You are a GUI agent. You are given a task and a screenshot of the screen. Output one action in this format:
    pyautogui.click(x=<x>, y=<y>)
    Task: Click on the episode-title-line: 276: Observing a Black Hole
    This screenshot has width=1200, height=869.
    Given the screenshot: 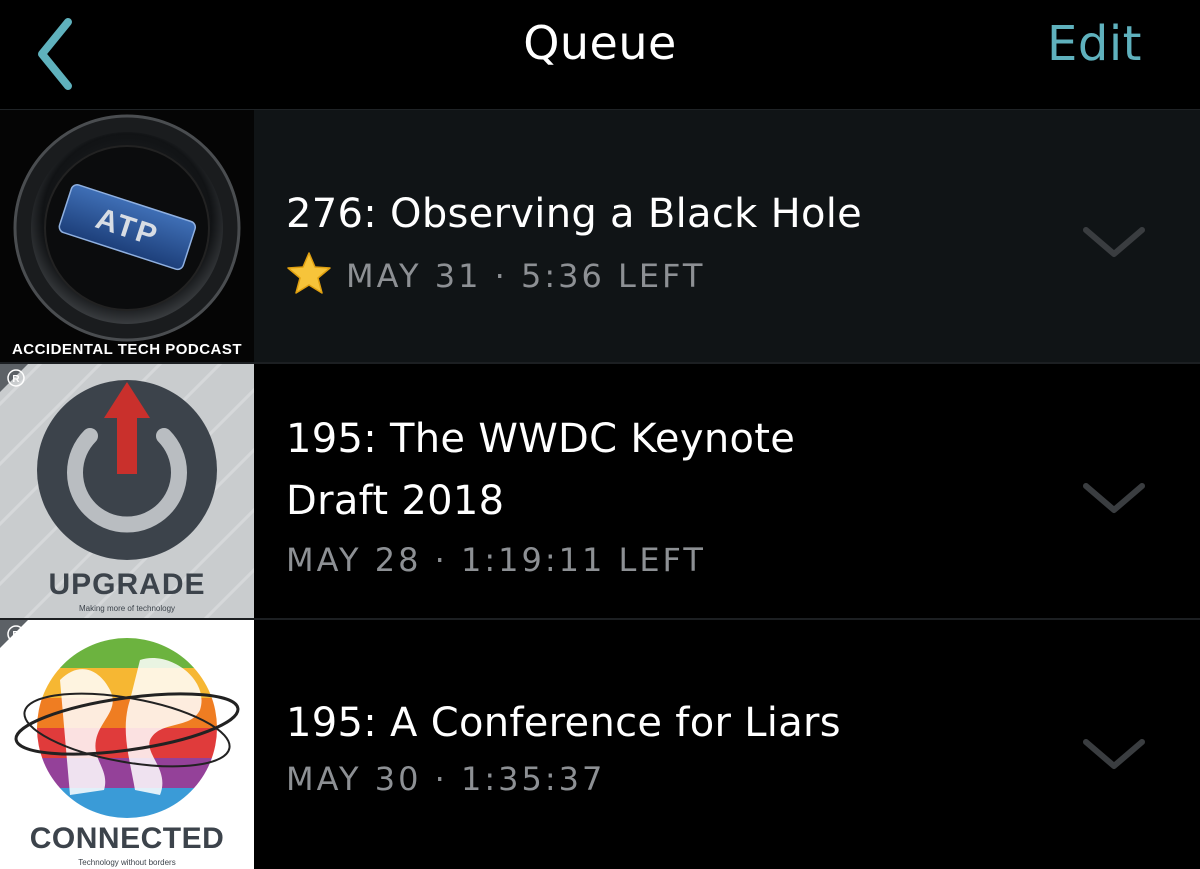 What is the action you would take?
    pyautogui.click(x=574, y=214)
    